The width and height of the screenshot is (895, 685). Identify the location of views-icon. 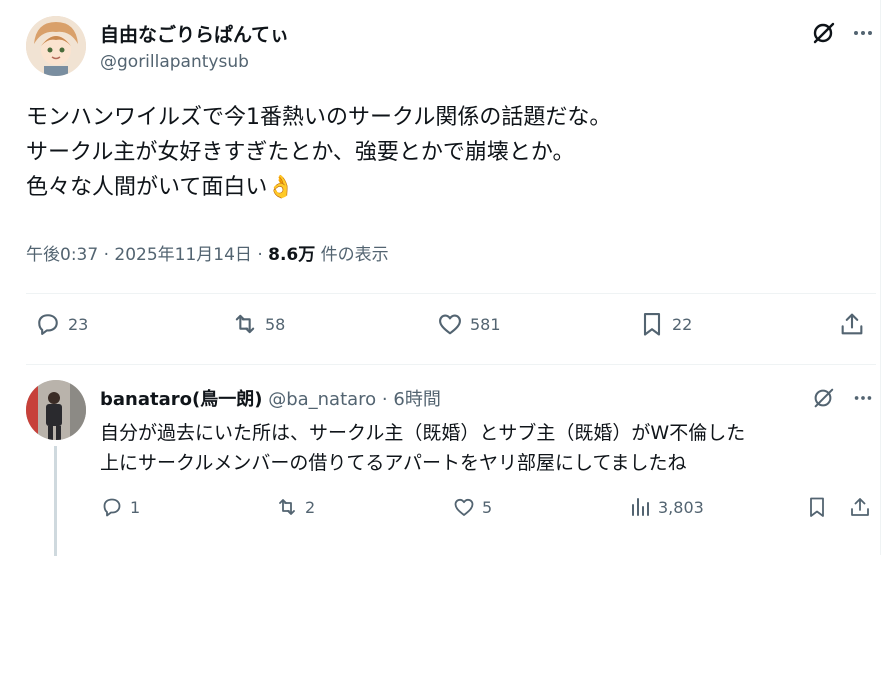
(640, 507).